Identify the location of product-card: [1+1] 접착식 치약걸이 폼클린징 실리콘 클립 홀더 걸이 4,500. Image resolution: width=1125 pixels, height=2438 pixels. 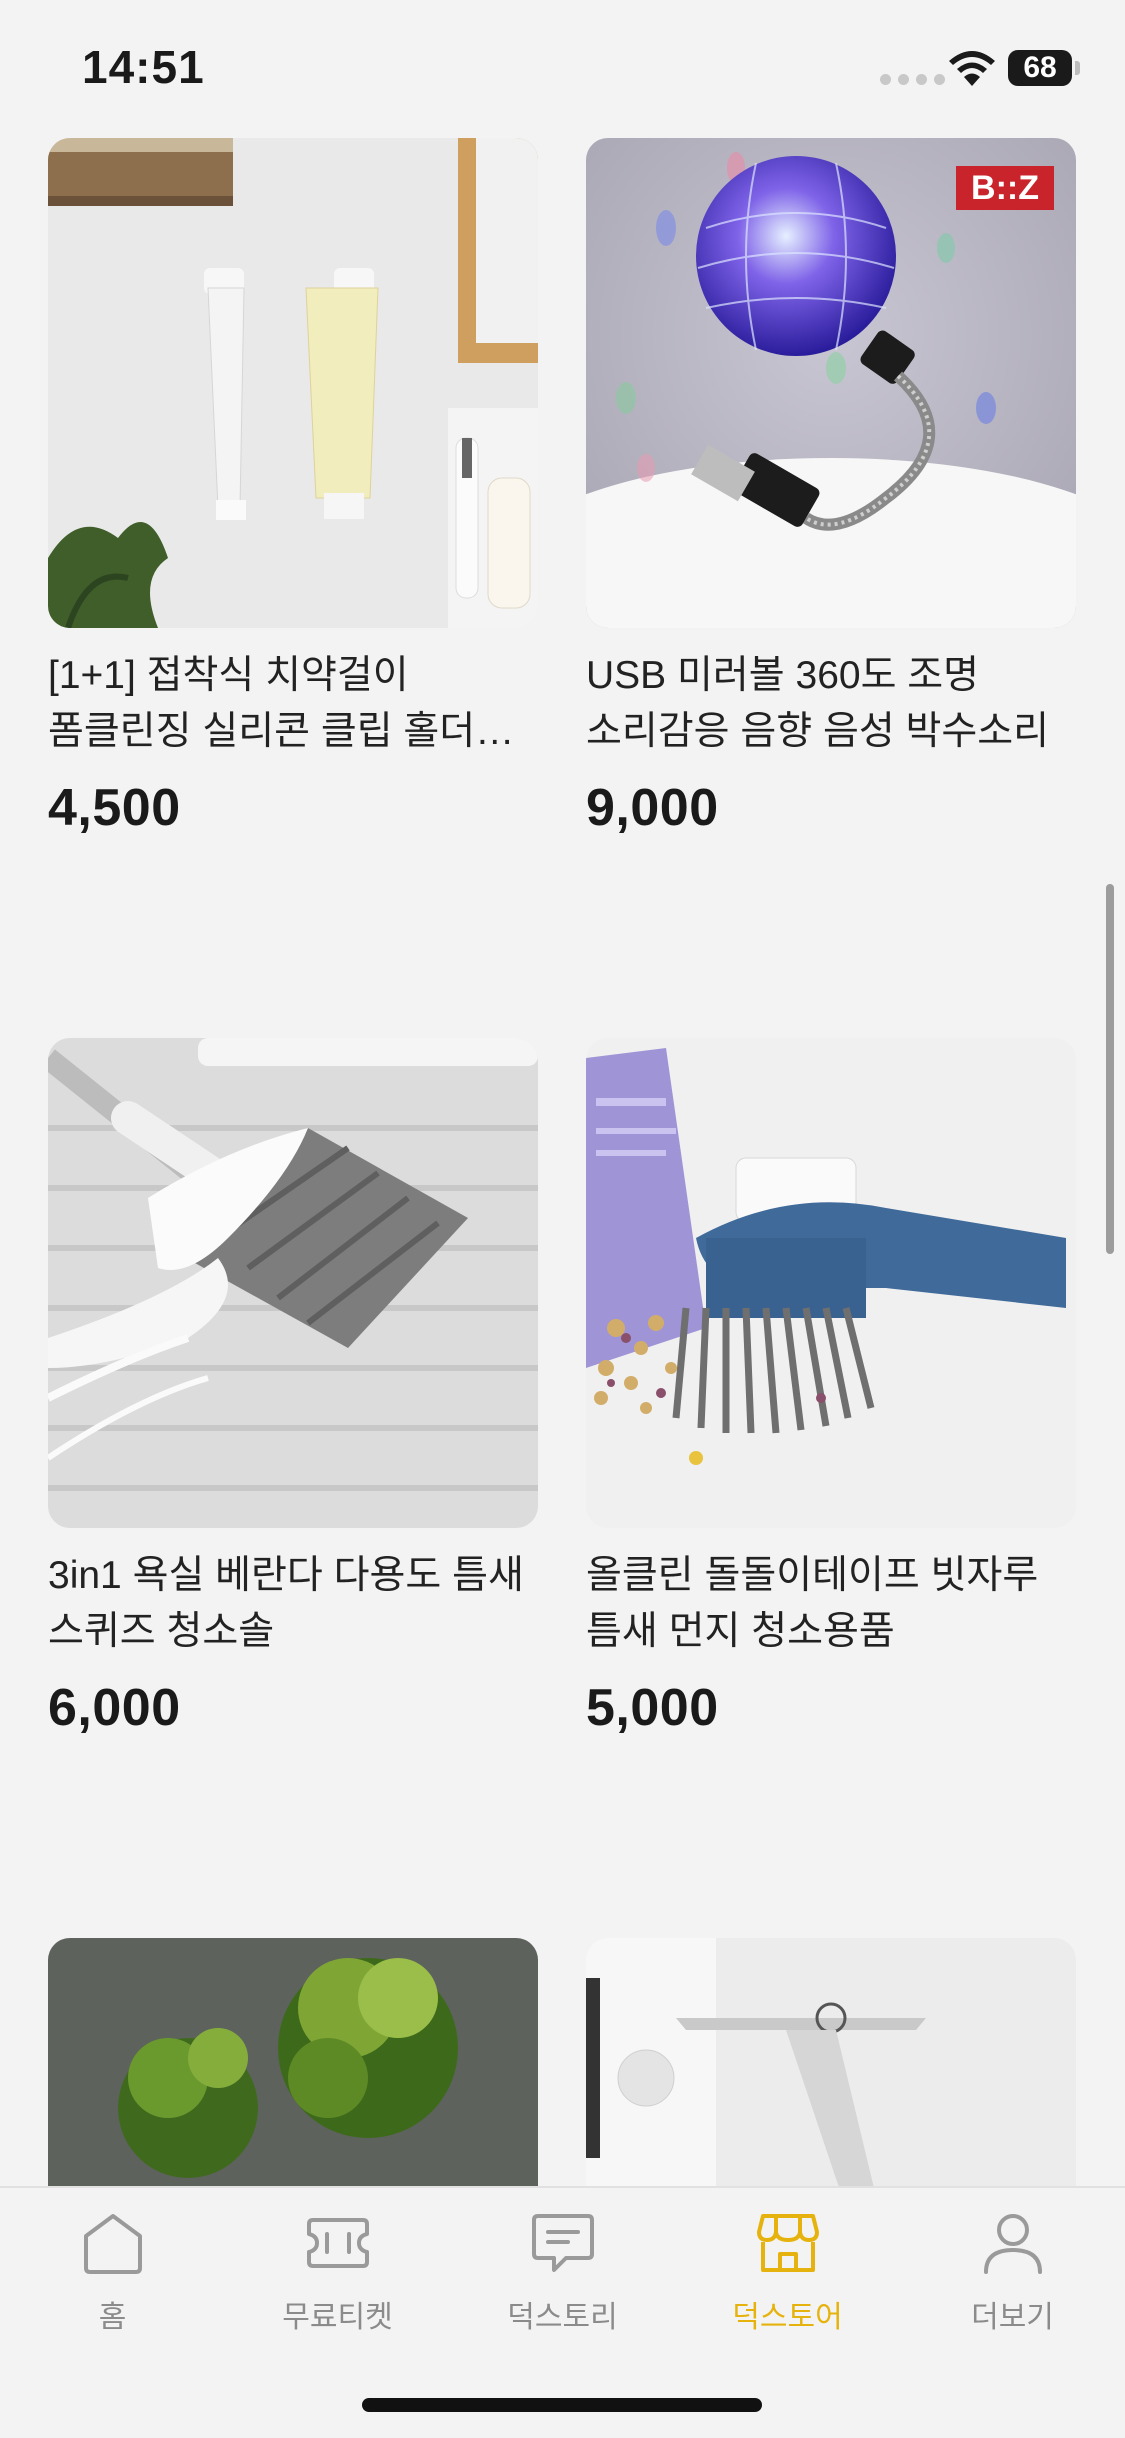
(293, 488).